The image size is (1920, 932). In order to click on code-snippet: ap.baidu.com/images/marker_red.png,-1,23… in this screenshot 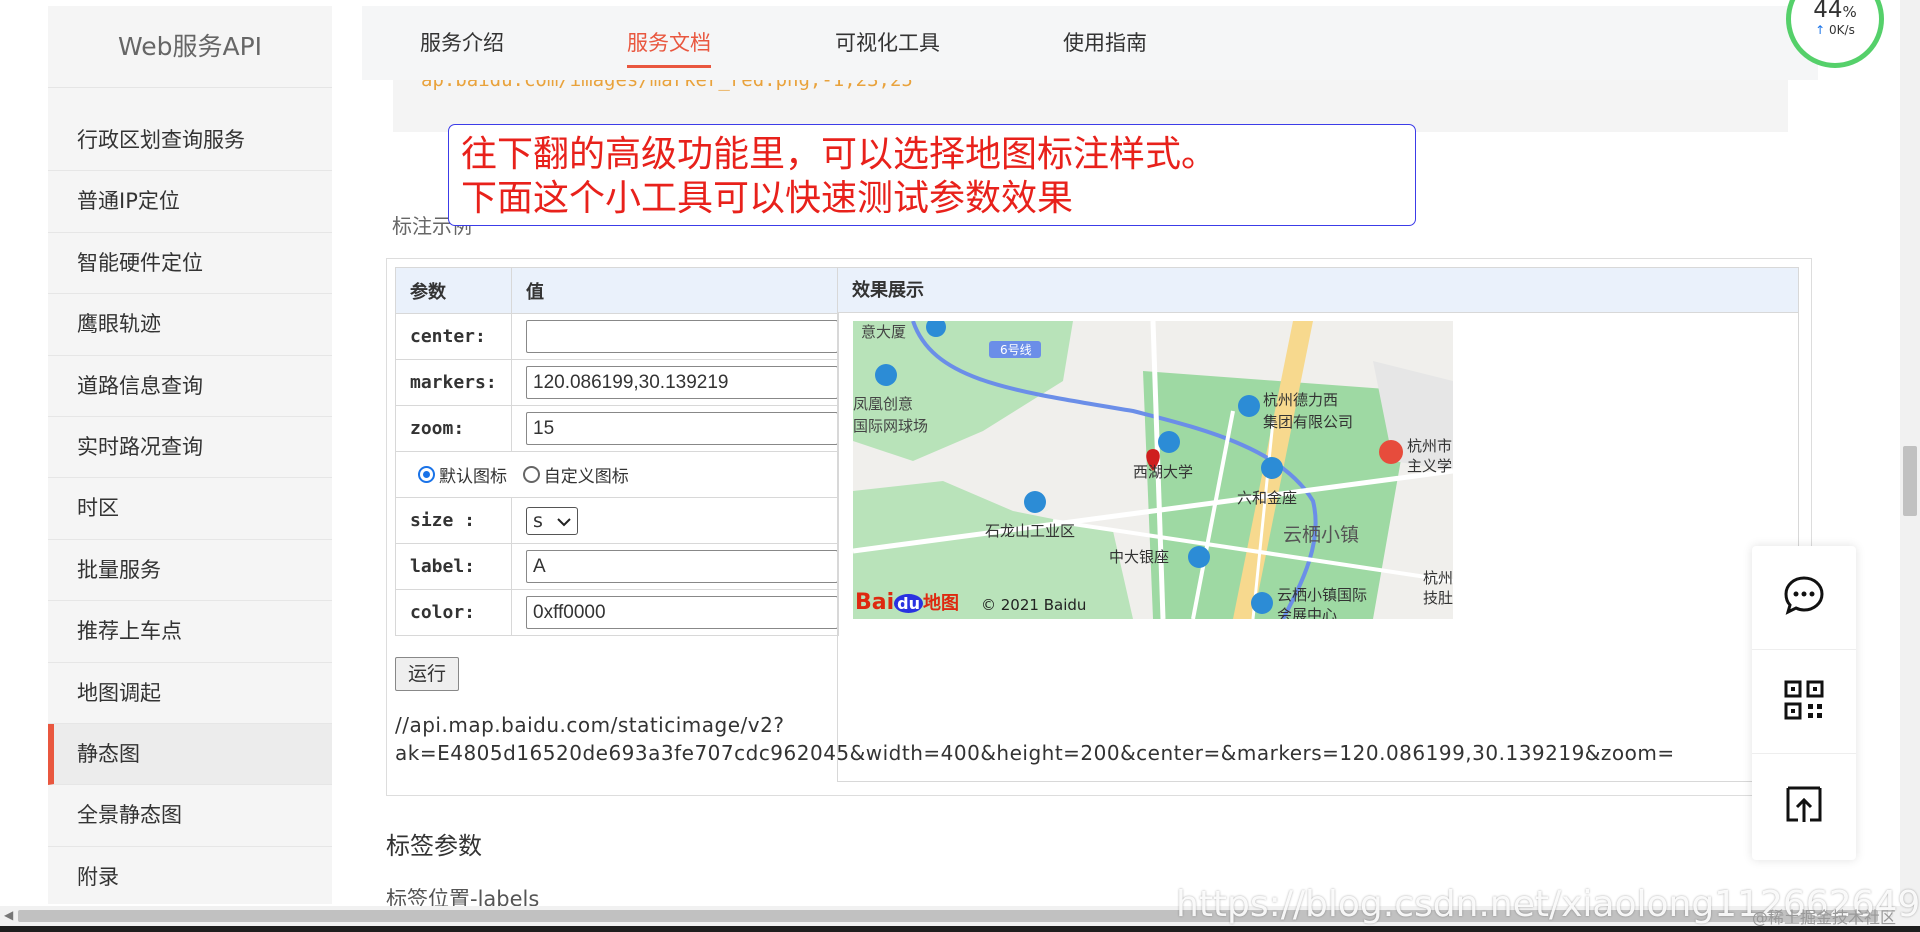, I will do `click(667, 85)`.